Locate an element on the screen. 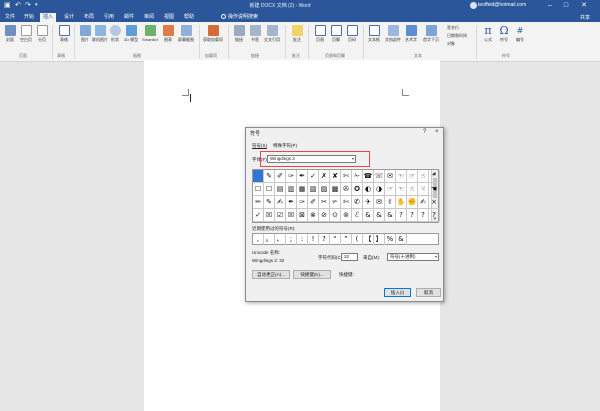 This screenshot has width=600, height=411. symbol-cell: ✌ is located at coordinates (390, 202).